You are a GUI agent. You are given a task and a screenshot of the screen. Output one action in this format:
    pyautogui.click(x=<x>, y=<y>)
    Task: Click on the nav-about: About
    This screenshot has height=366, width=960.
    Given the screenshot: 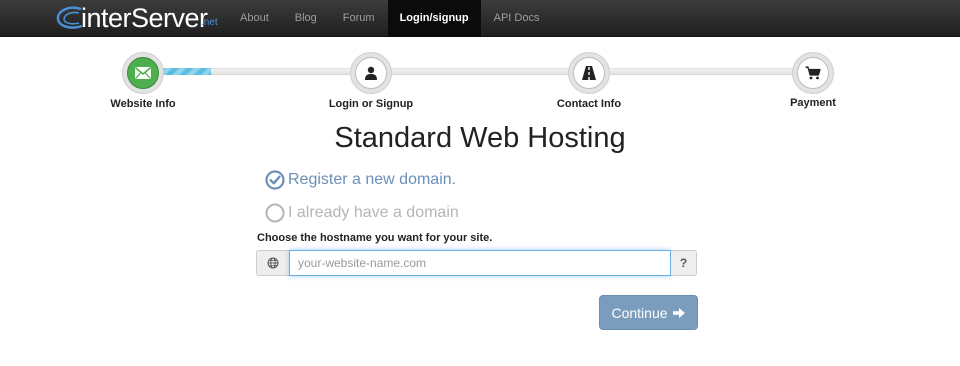 What is the action you would take?
    pyautogui.click(x=254, y=18)
    